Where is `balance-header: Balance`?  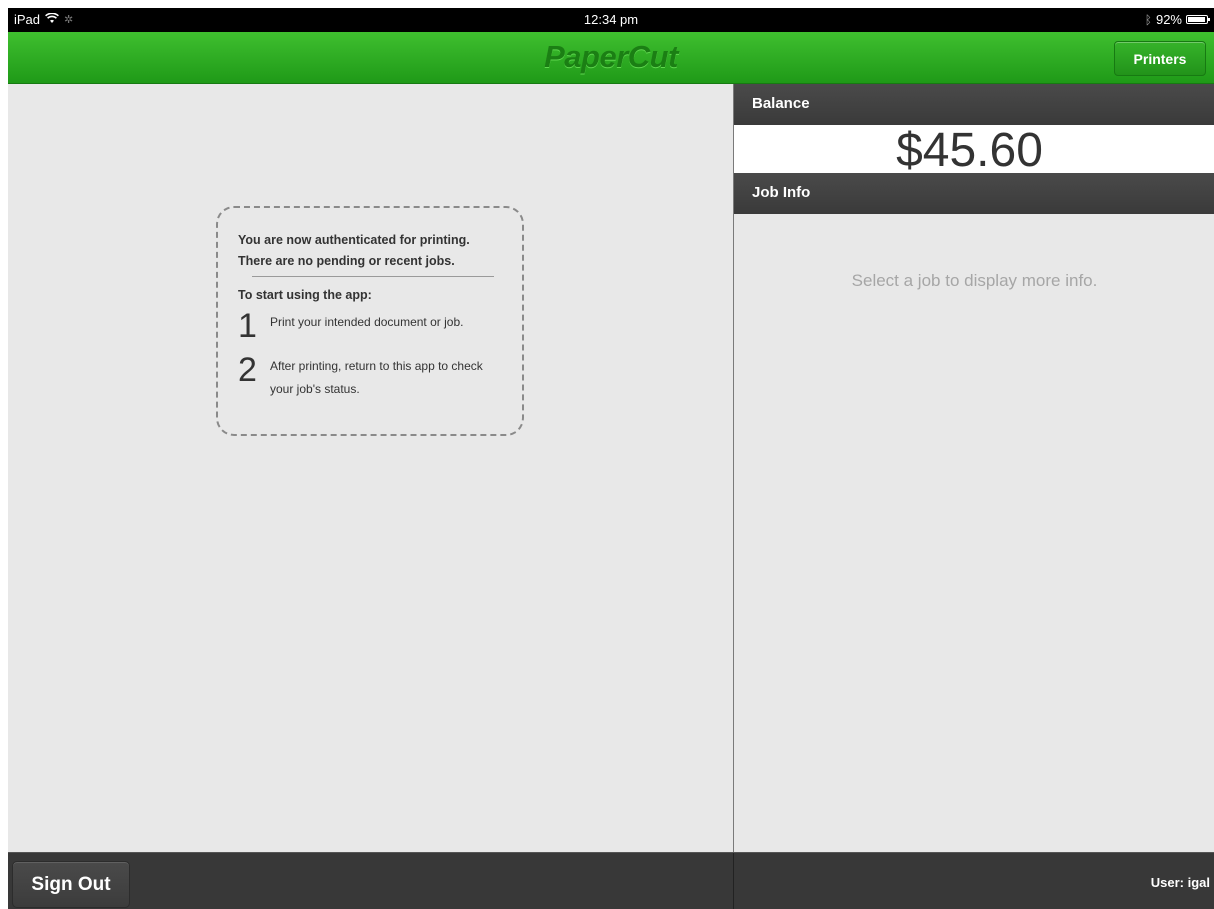
balance-header: Balance is located at coordinates (974, 104).